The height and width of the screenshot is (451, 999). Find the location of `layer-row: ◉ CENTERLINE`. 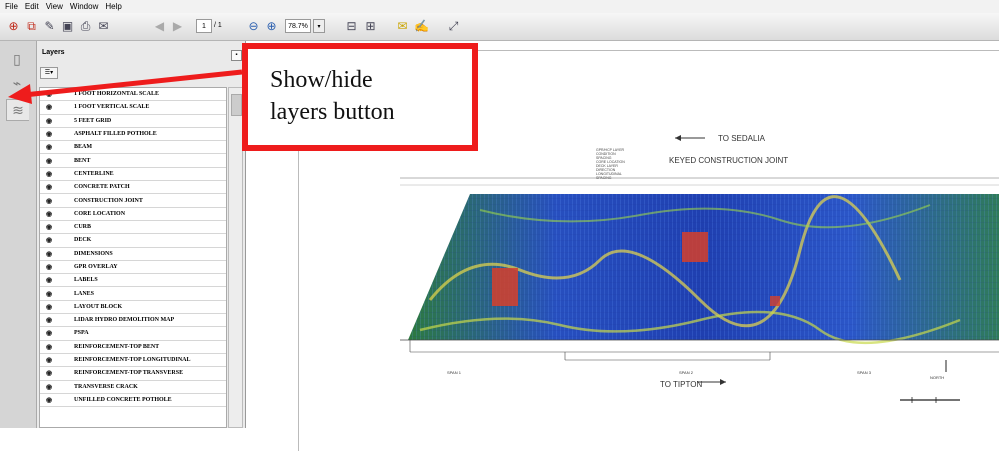

layer-row: ◉ CENTERLINE is located at coordinates (133, 175).